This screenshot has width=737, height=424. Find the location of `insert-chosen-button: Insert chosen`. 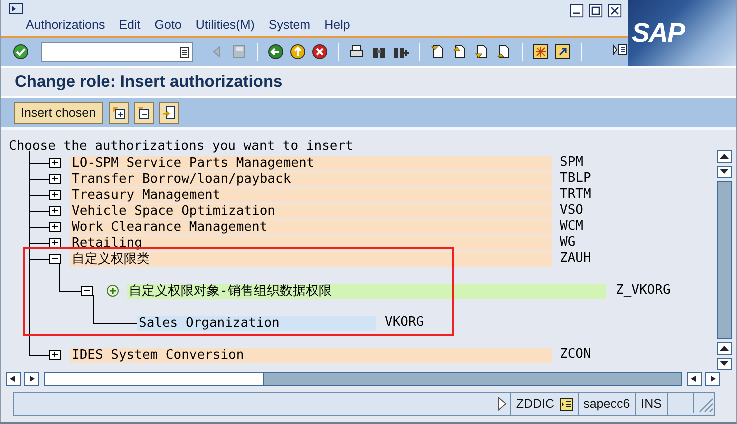

insert-chosen-button: Insert chosen is located at coordinates (59, 113).